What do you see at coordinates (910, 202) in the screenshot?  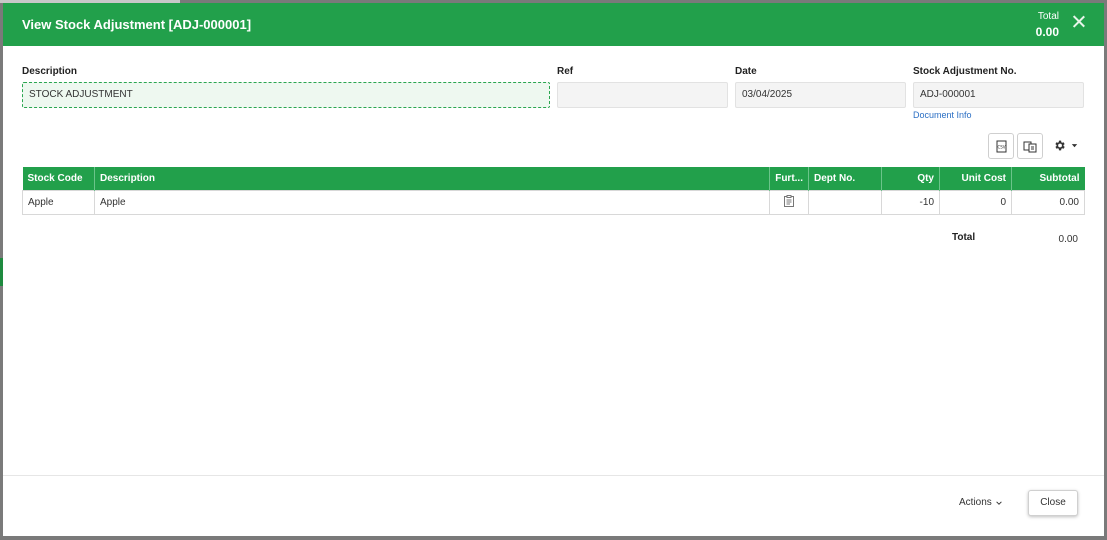 I see `cell-qty: -10` at bounding box center [910, 202].